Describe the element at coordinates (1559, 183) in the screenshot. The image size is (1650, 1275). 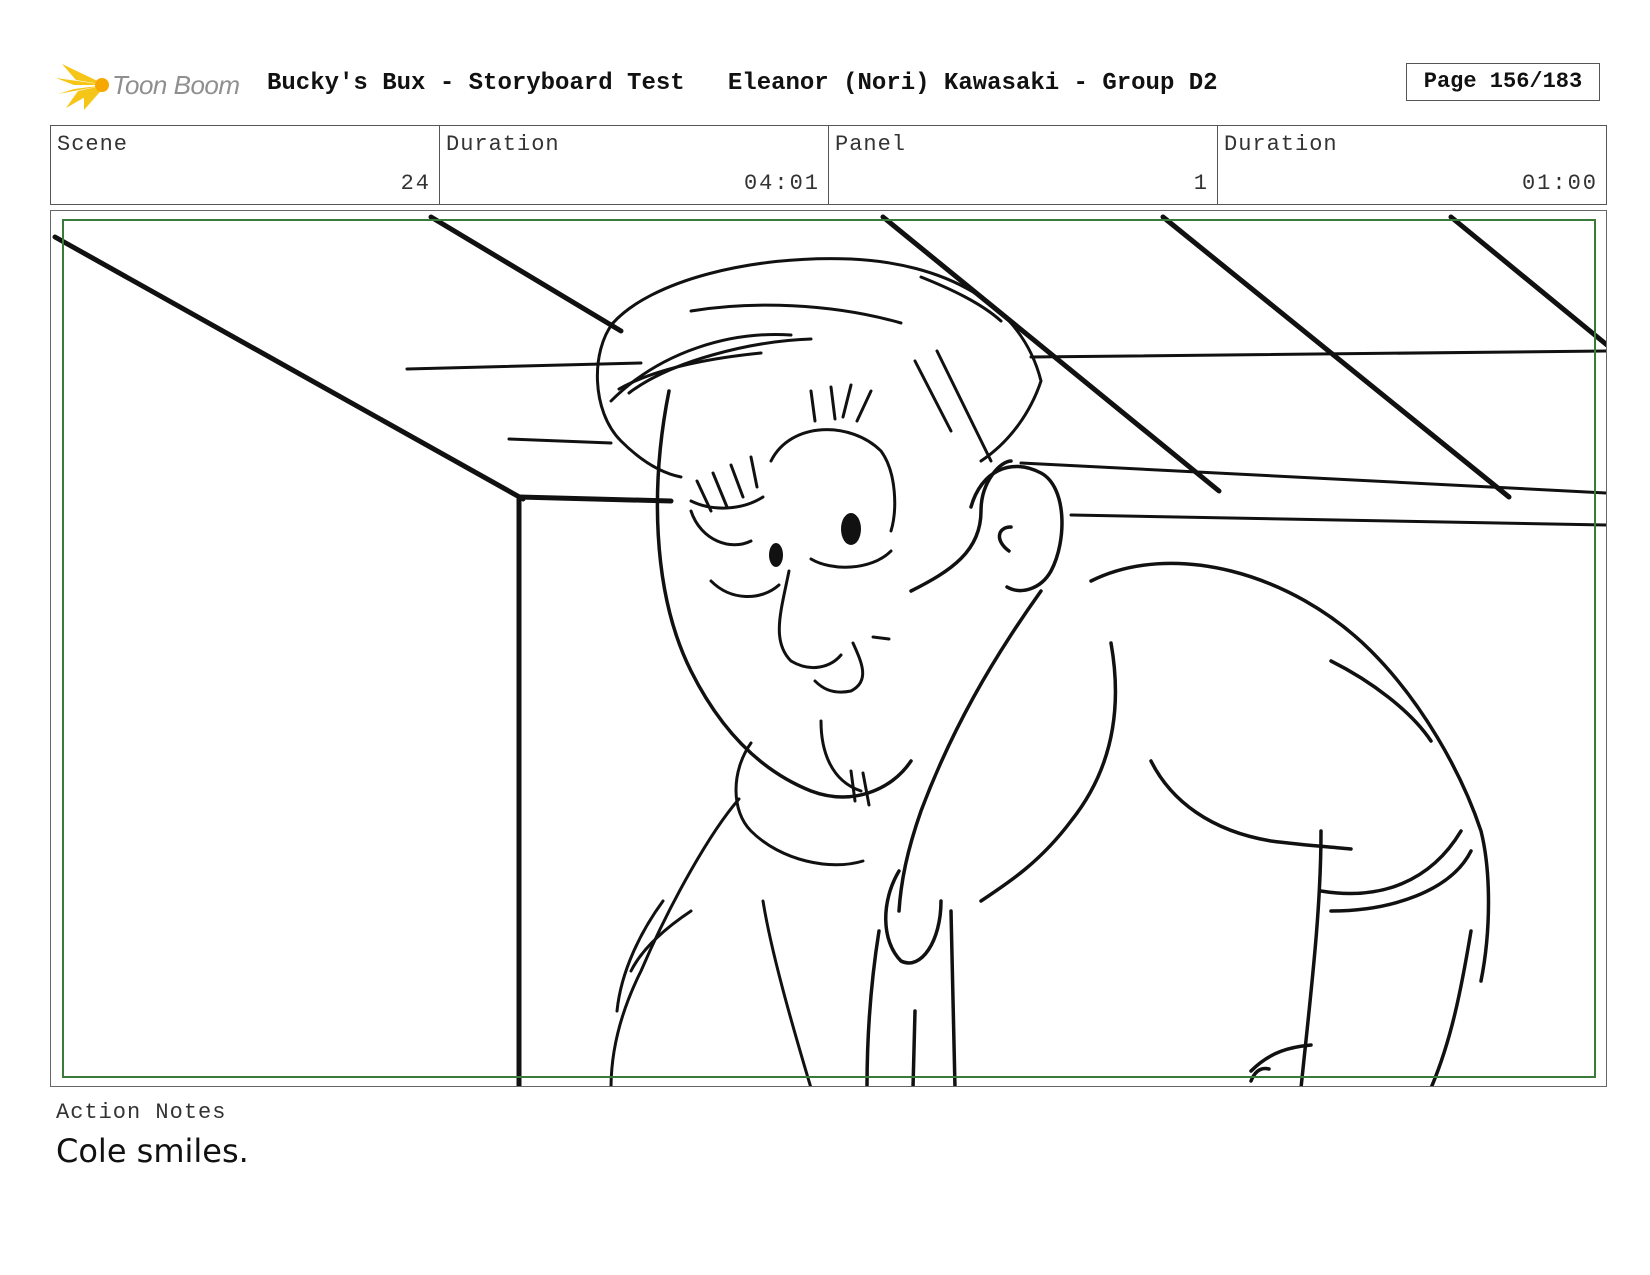
I see `panel-duration-value: 01:00` at that location.